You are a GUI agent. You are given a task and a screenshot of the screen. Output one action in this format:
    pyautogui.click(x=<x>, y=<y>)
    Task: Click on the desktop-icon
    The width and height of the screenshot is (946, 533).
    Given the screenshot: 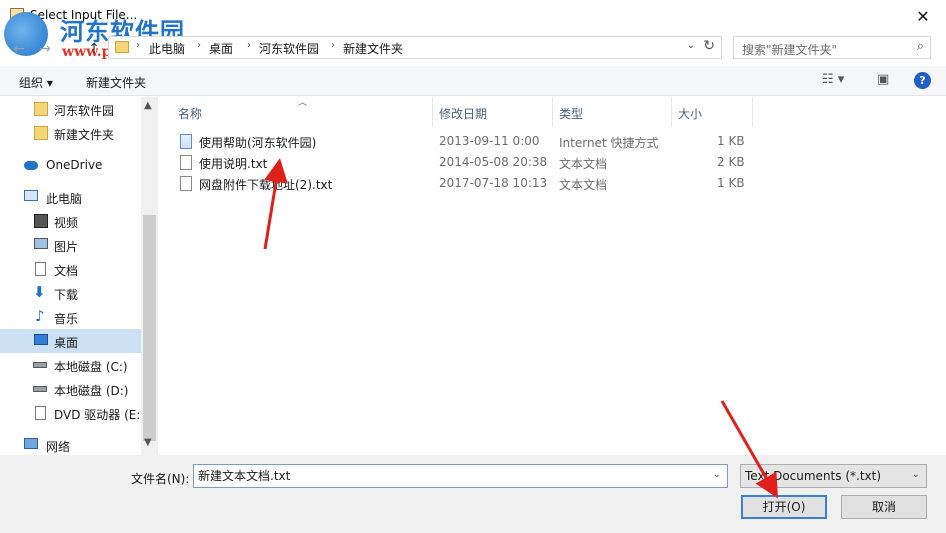 What is the action you would take?
    pyautogui.click(x=41, y=339)
    